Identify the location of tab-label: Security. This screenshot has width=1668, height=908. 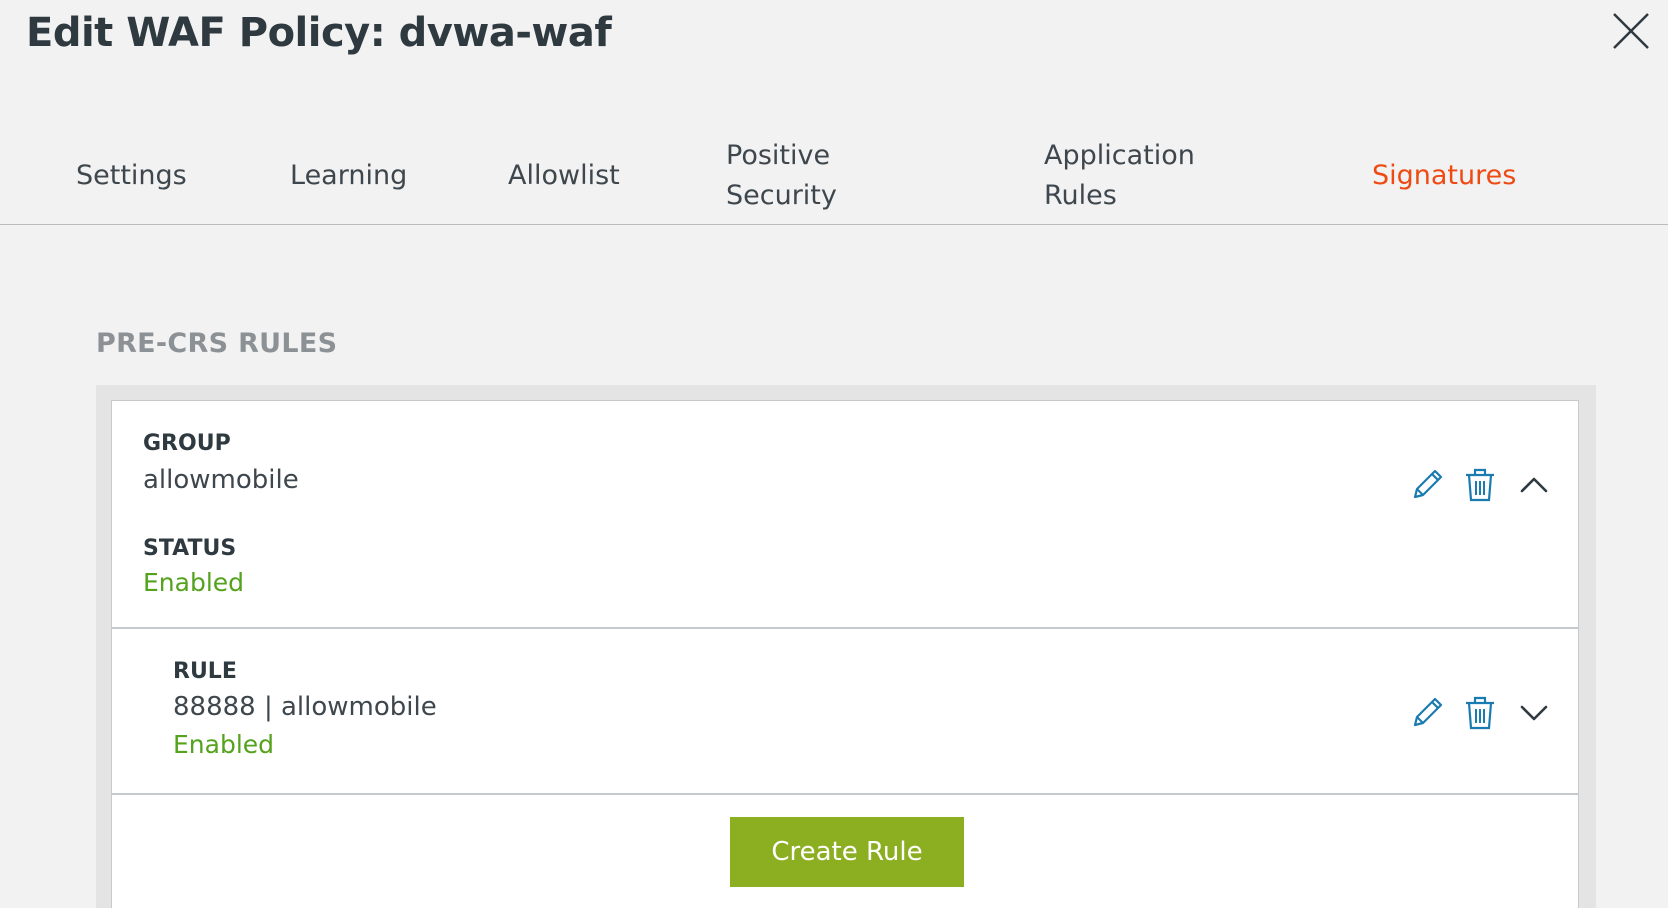
(781, 195).